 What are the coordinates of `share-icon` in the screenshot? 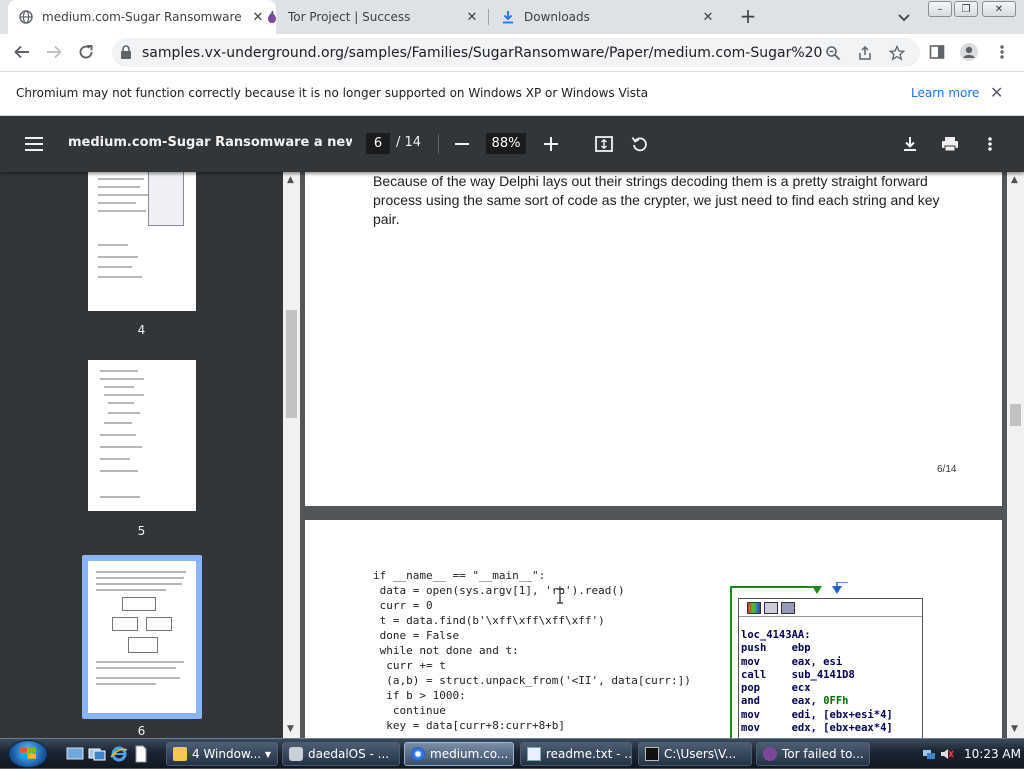 It's located at (865, 53).